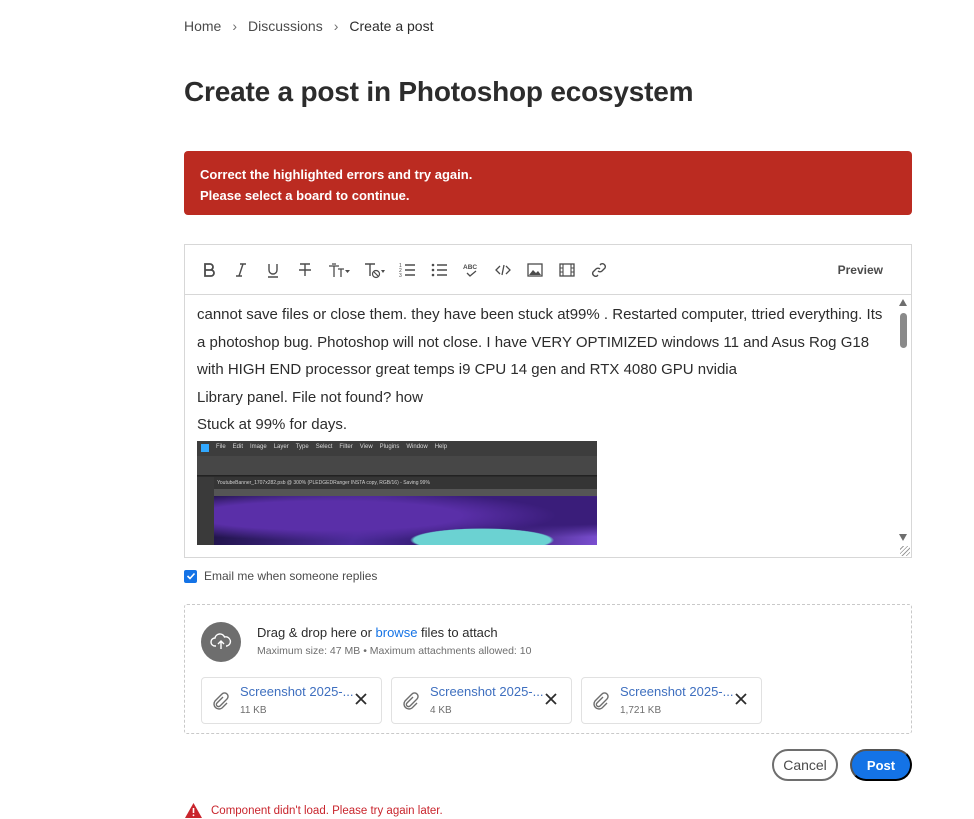 The width and height of the screenshot is (974, 819). I want to click on editor-paragraph: Stuck at 99% for days., so click(272, 424).